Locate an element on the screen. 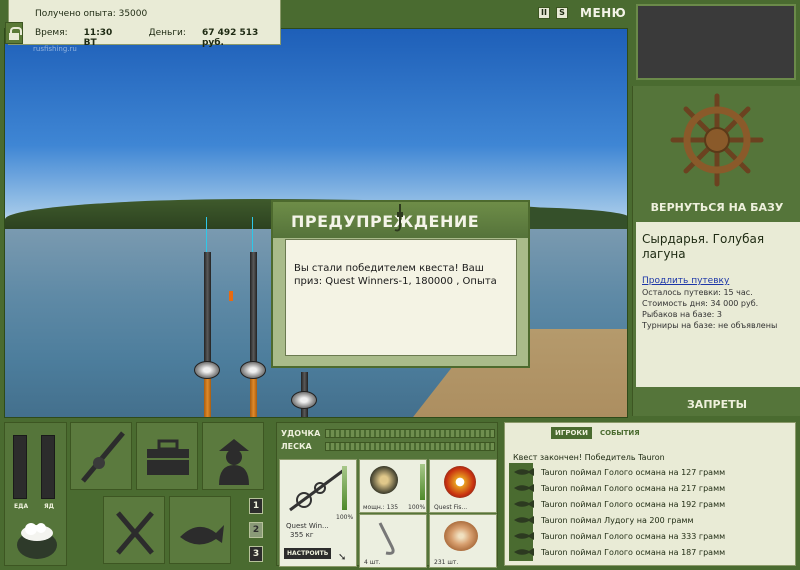 Image resolution: width=800 pixels, height=570 pixels. log-entry: Tauron поймал Голого османа на 127 грамм is located at coordinates (619, 472).